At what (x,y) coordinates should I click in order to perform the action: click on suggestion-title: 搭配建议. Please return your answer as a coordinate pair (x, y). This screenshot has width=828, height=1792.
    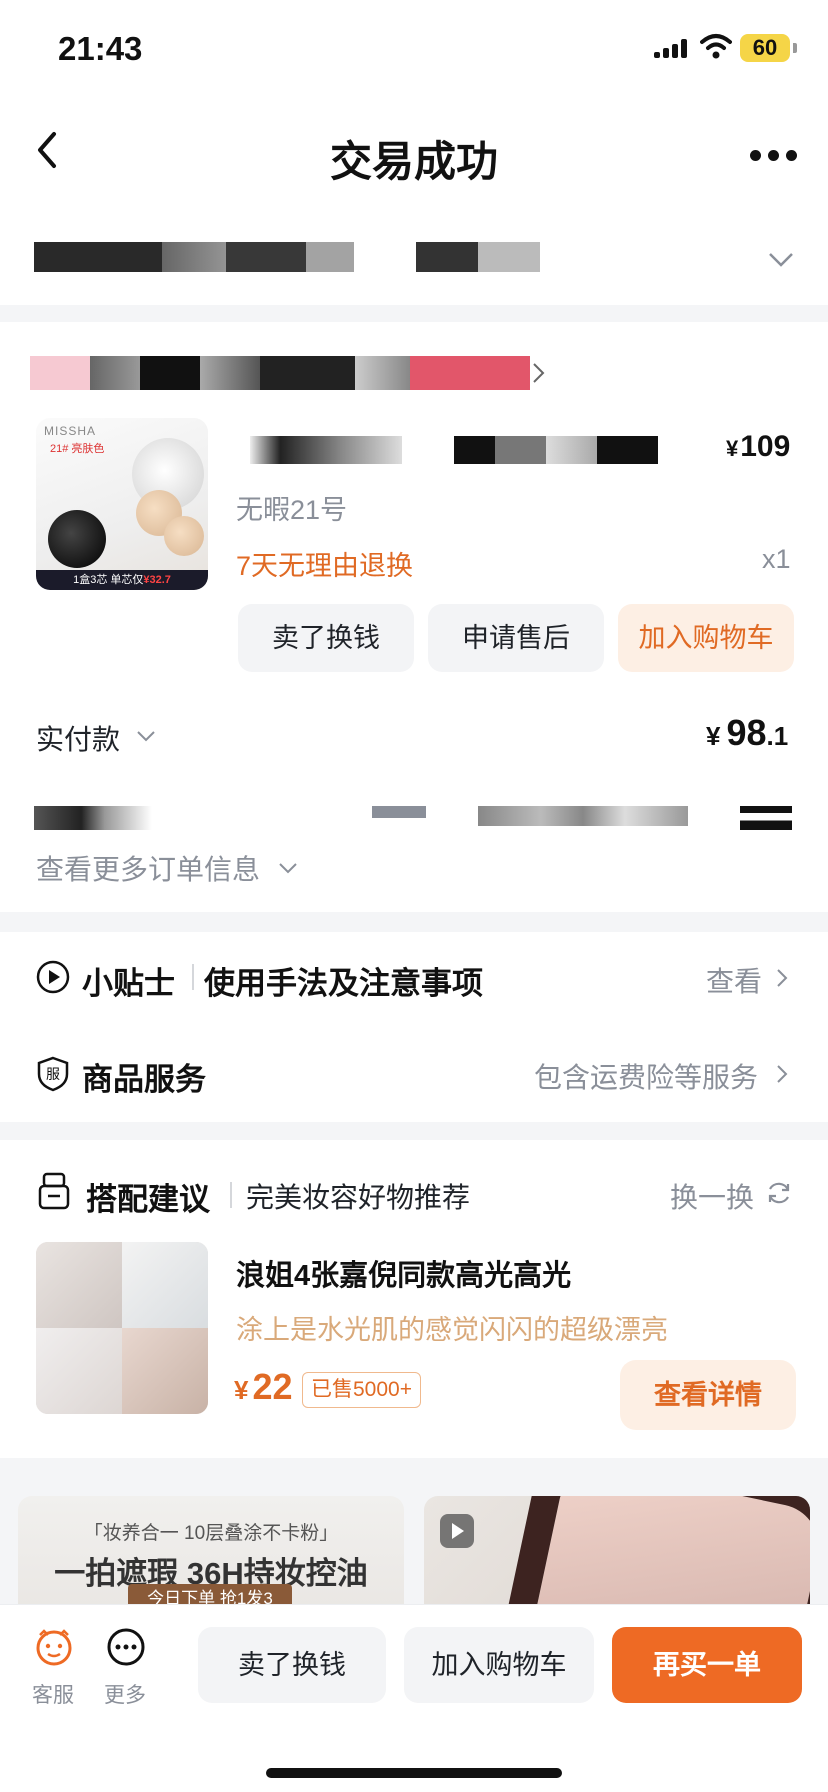
    Looking at the image, I should click on (148, 1199).